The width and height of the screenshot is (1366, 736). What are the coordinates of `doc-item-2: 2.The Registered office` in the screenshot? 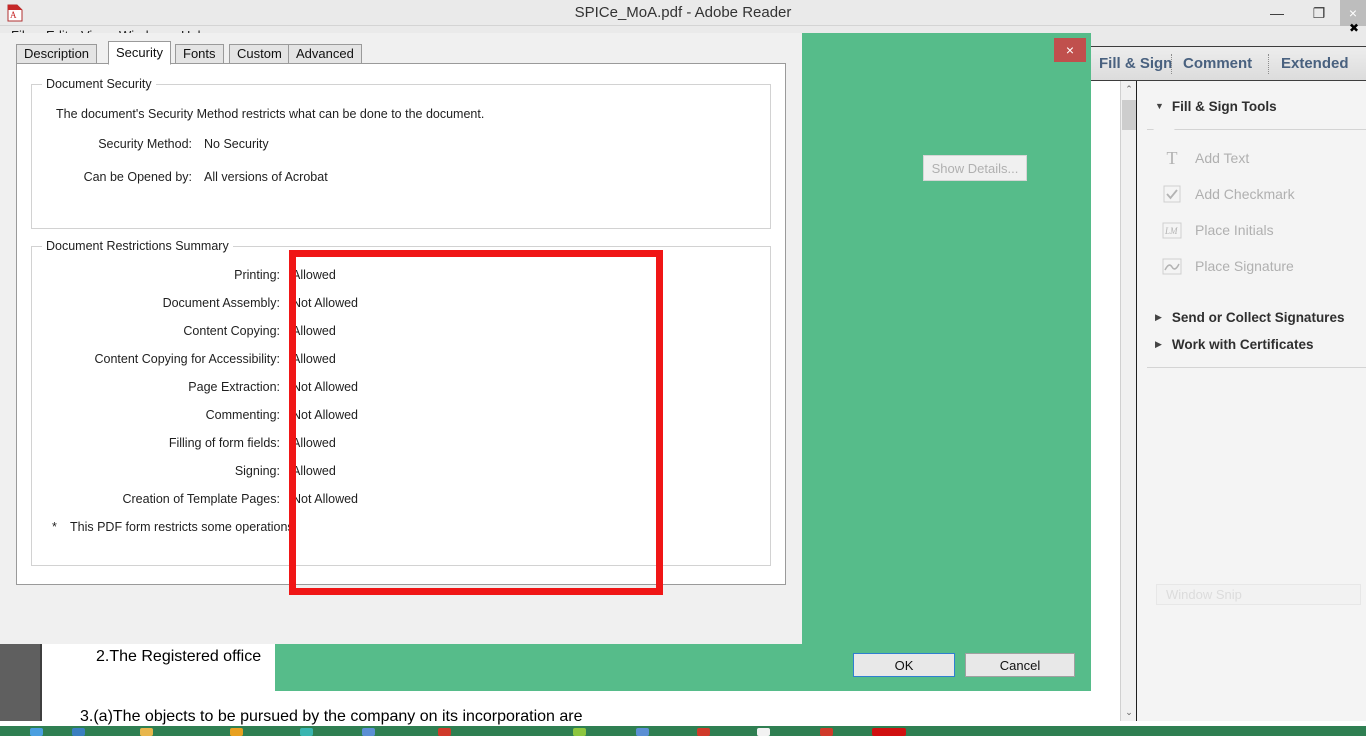 It's located at (179, 656).